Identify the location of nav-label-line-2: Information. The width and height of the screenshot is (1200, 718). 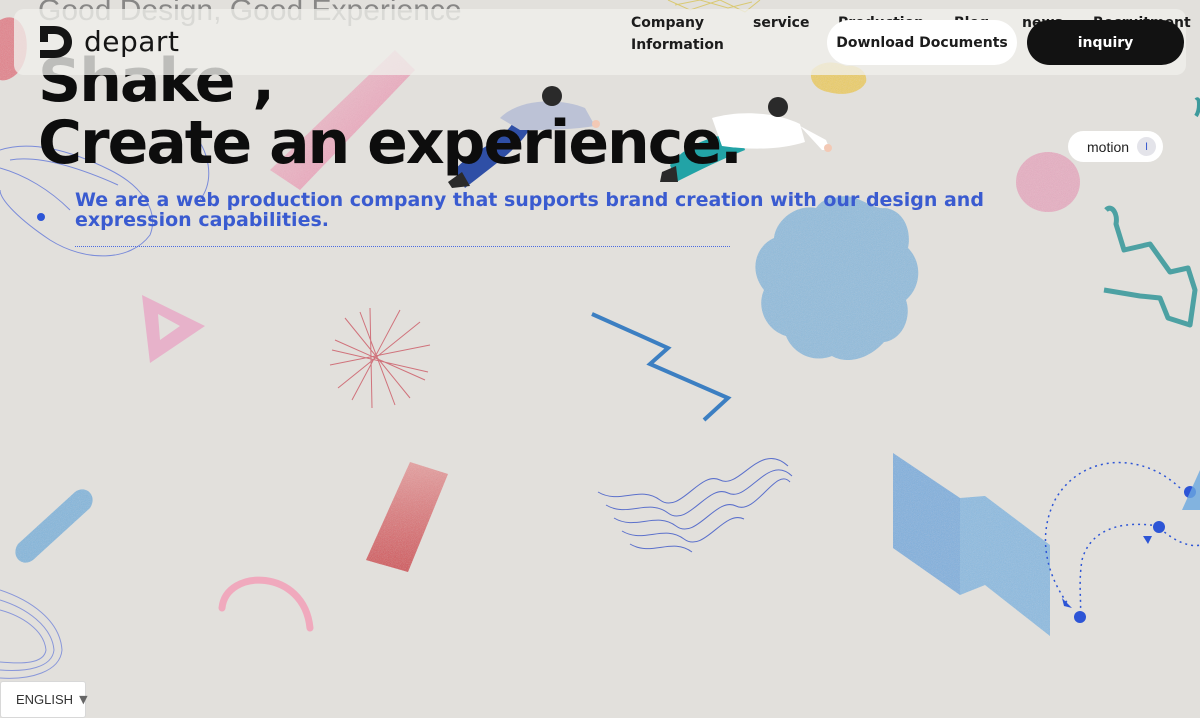
(677, 45).